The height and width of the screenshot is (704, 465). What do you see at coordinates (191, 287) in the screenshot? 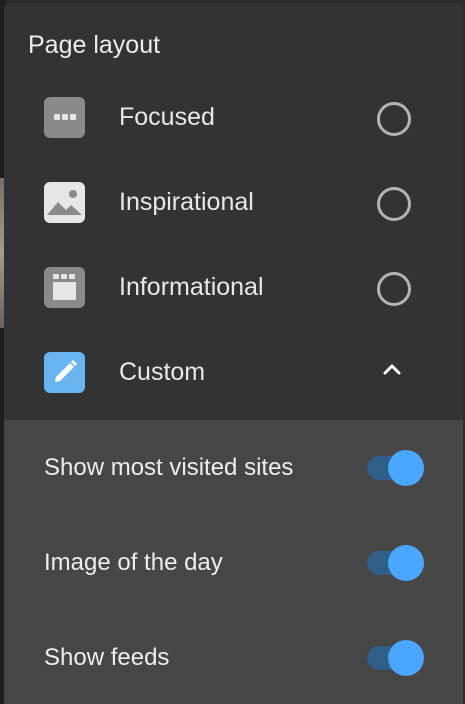
I see `option-label: Informational` at bounding box center [191, 287].